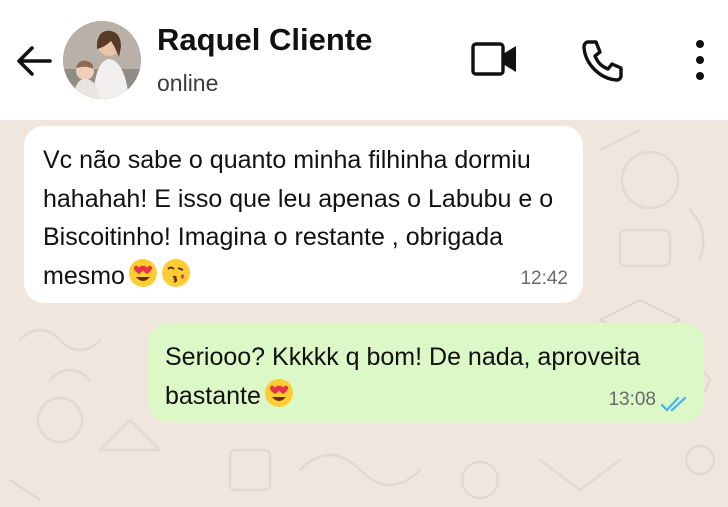 The width and height of the screenshot is (728, 507). What do you see at coordinates (34, 61) in the screenshot?
I see `back-arrow-icon` at bounding box center [34, 61].